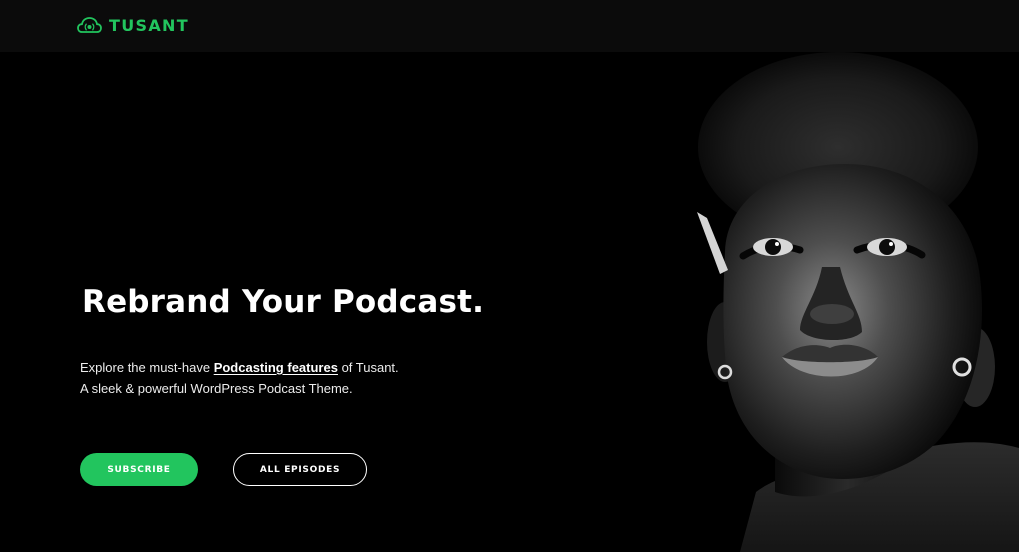 The height and width of the screenshot is (552, 1019). I want to click on description-suffix: of Tusant., so click(368, 367).